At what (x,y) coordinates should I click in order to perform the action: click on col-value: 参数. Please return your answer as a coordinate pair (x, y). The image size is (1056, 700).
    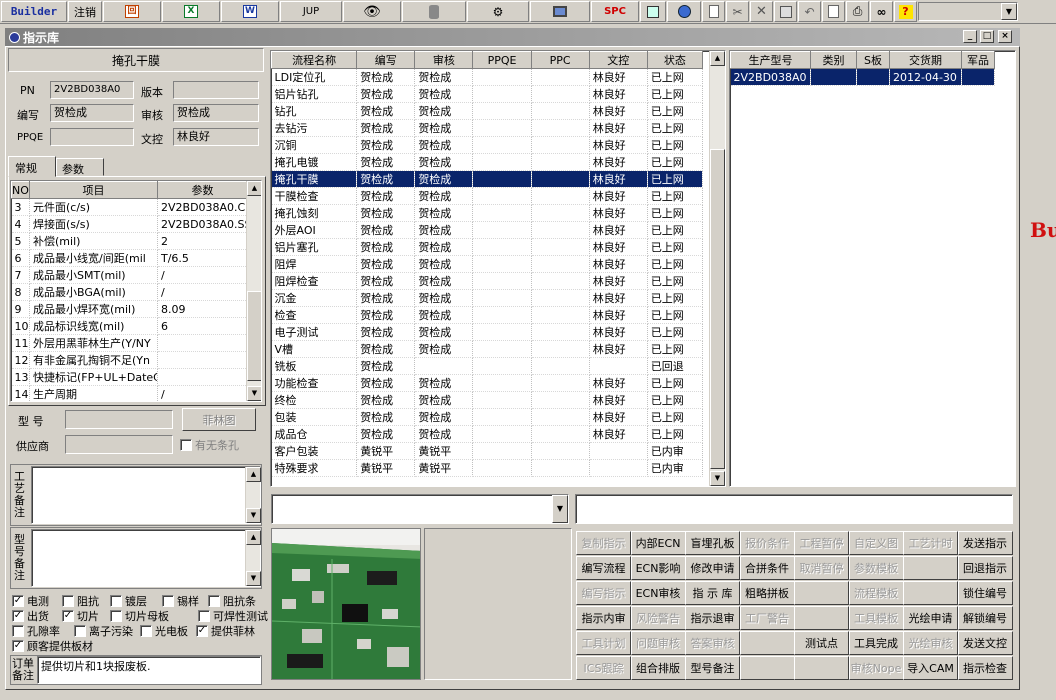
    Looking at the image, I should click on (202, 190).